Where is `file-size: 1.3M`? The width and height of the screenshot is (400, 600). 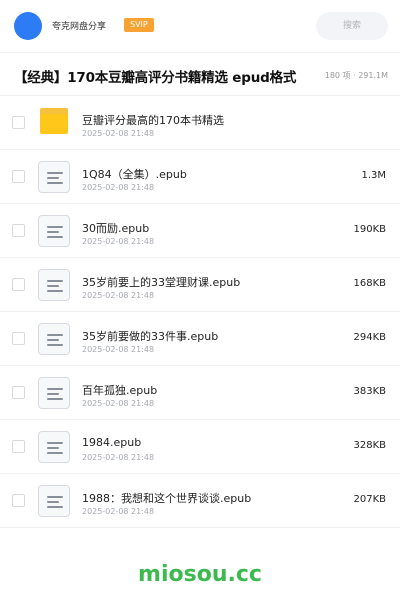
file-size: 1.3M is located at coordinates (373, 175).